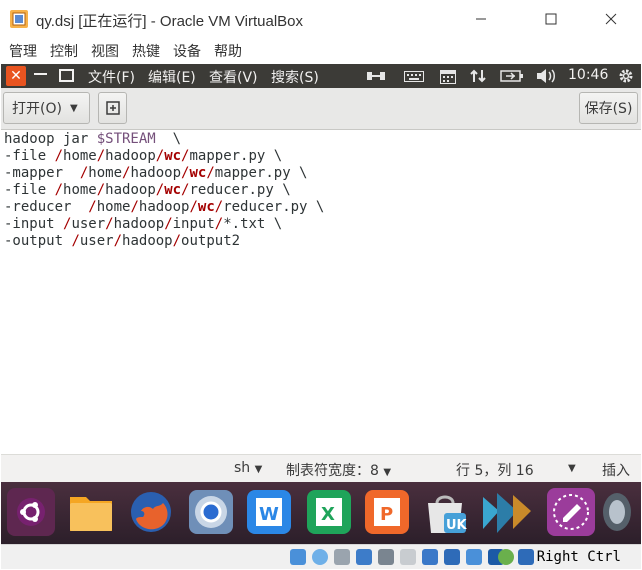 This screenshot has width=642, height=570. What do you see at coordinates (19, 19) in the screenshot?
I see `virtualbox-icon` at bounding box center [19, 19].